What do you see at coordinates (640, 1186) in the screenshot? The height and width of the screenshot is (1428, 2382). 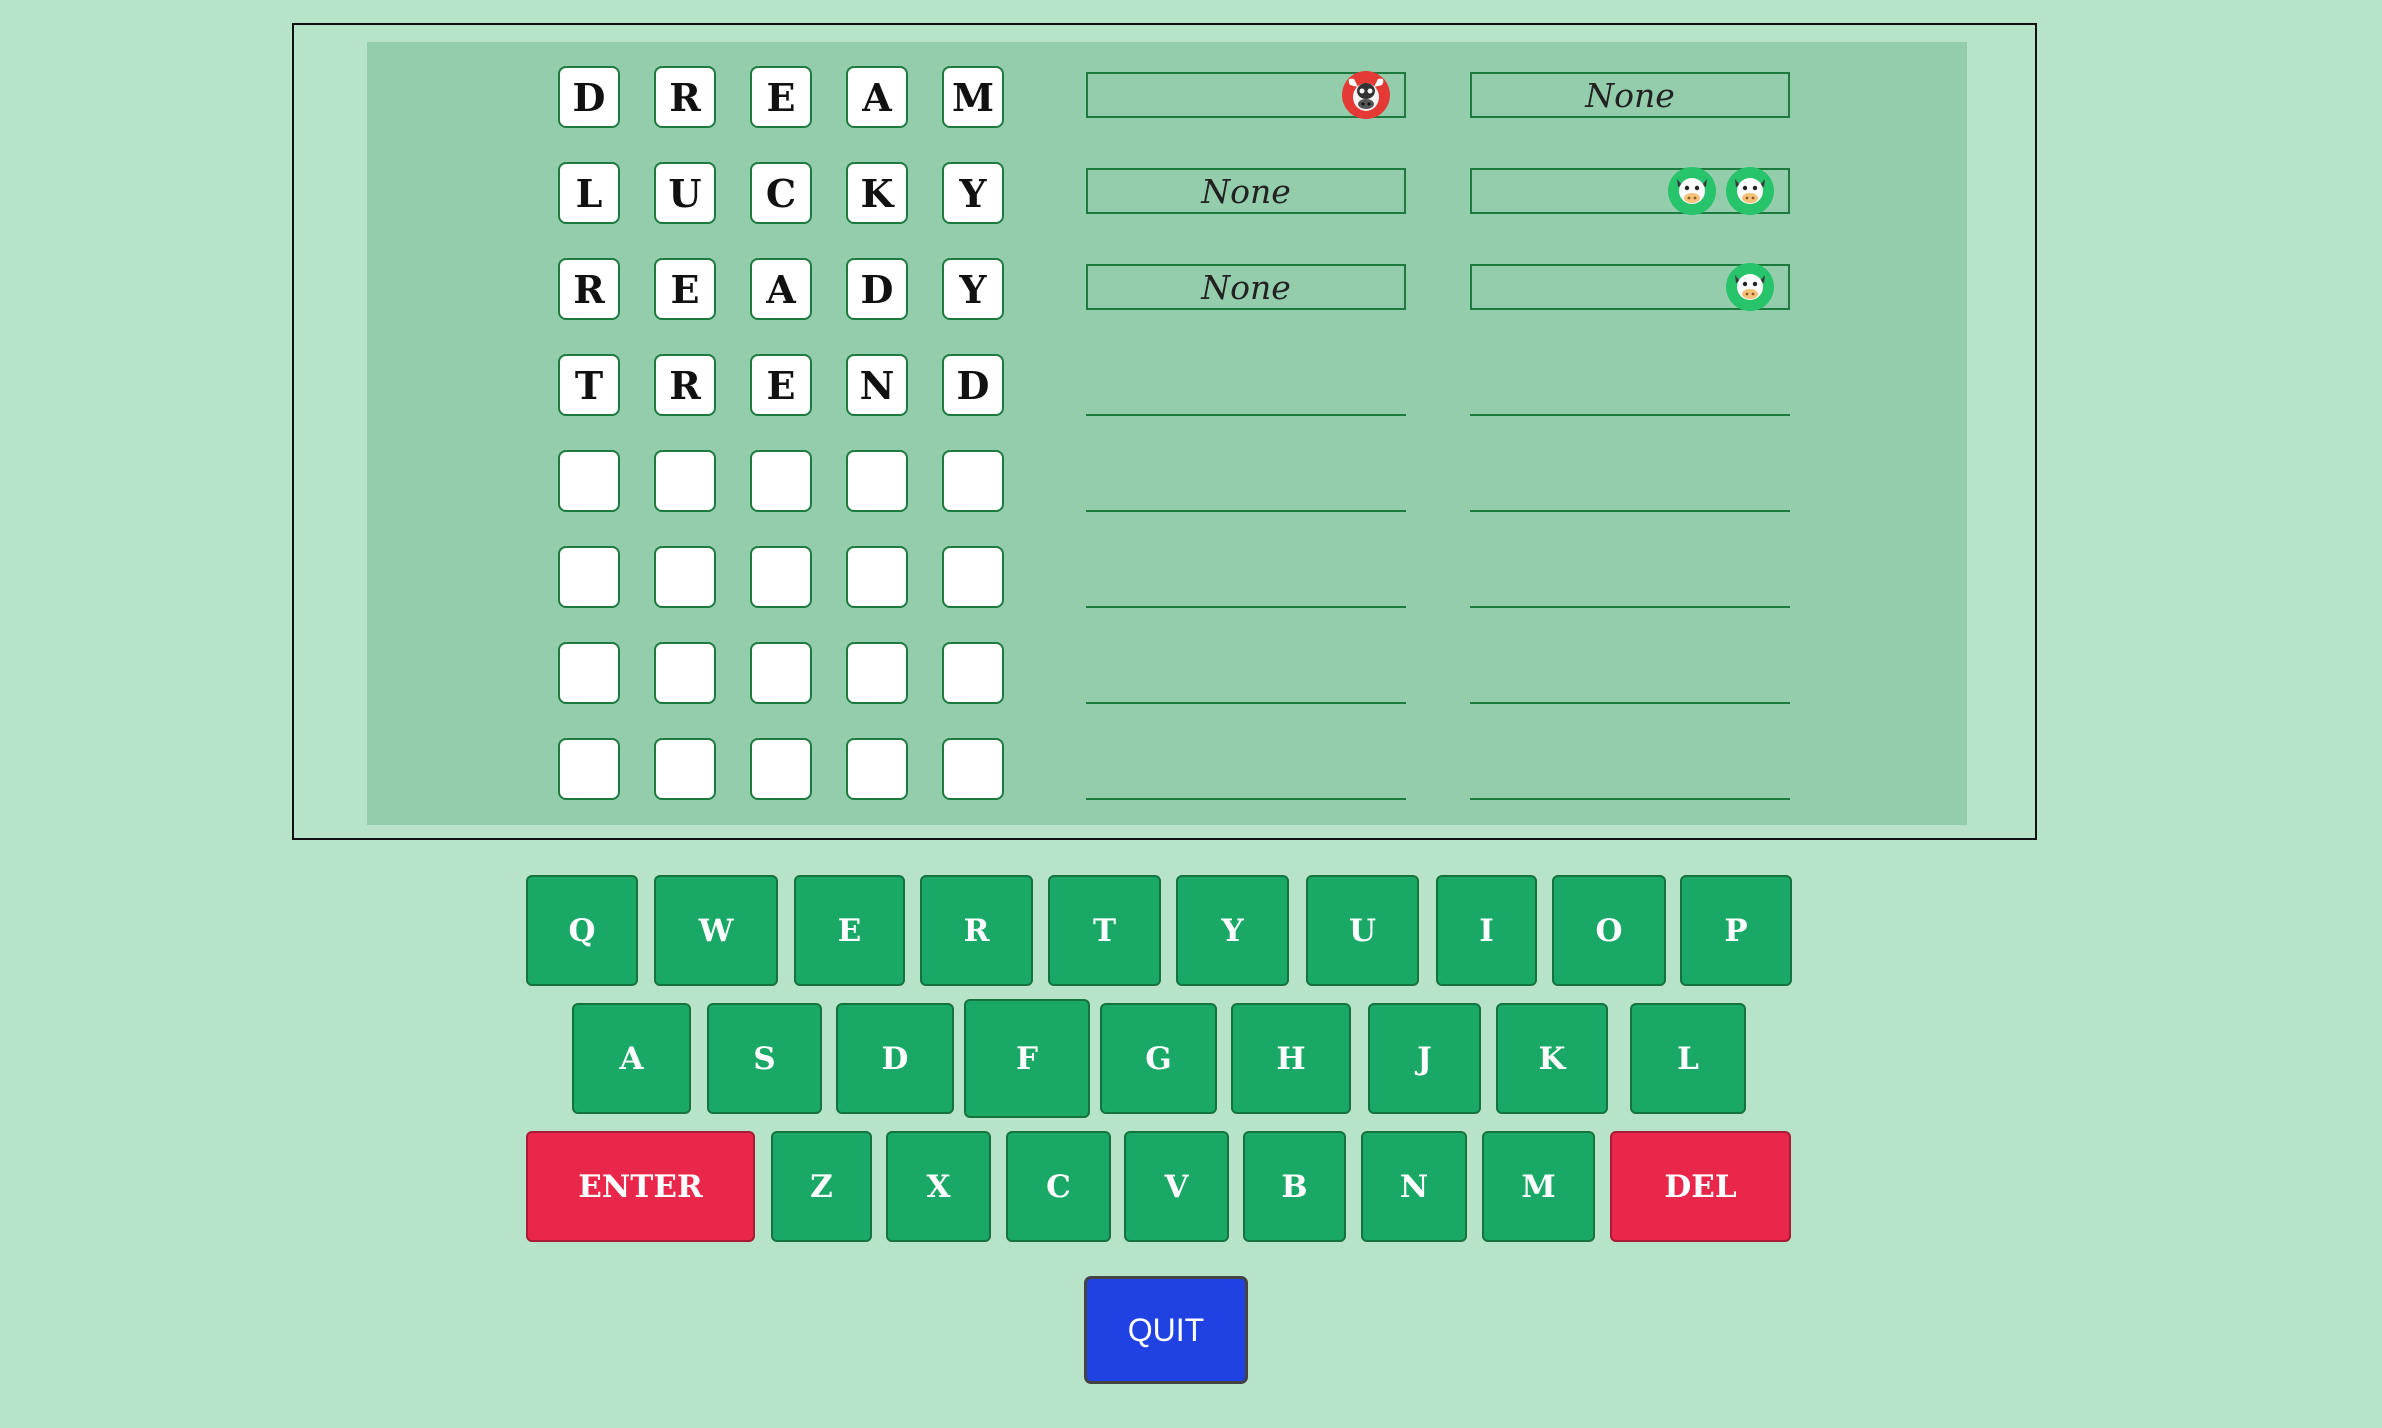 I see `enter-key: ENTER` at bounding box center [640, 1186].